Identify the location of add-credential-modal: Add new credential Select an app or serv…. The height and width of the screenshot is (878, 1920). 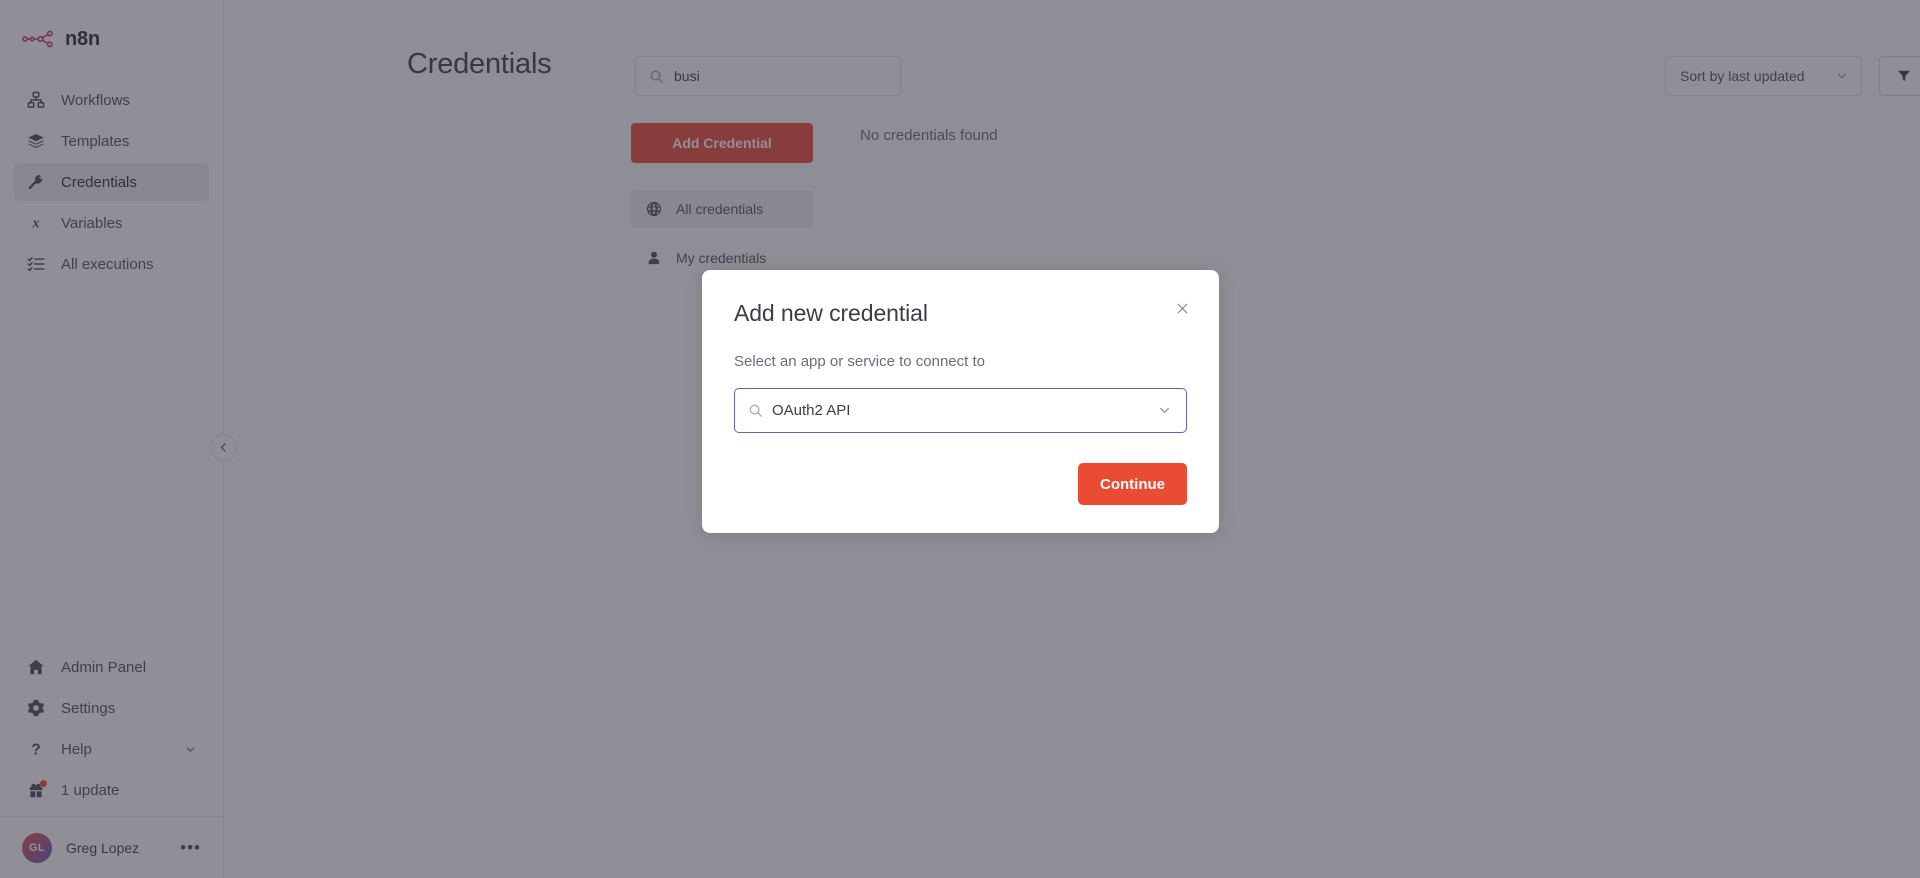
(960, 401).